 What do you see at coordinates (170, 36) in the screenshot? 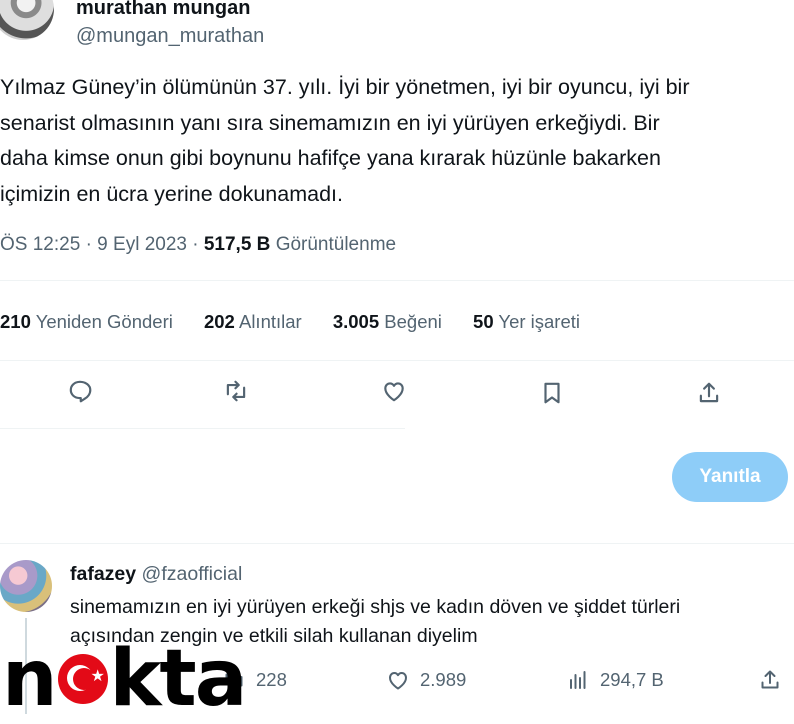
I see `author-handle: @mungan_murathan` at bounding box center [170, 36].